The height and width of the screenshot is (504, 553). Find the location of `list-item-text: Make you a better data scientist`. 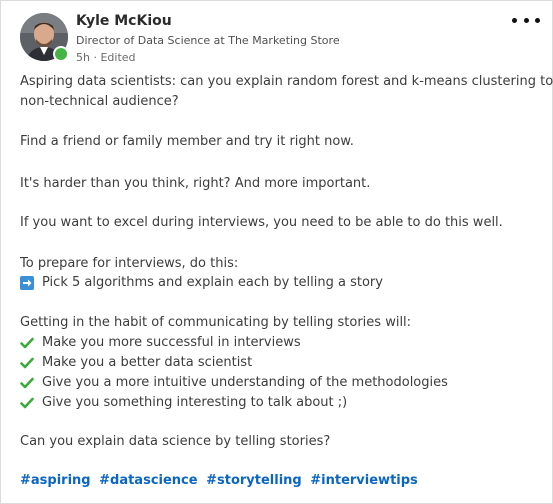

list-item-text: Make you a better data scientist is located at coordinates (147, 362).